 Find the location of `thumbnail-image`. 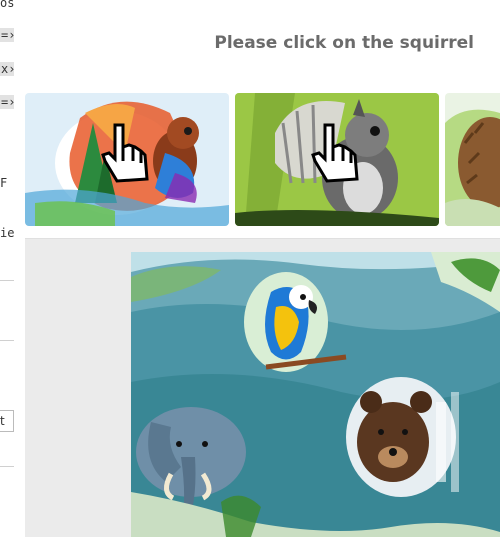

thumbnail-image is located at coordinates (472, 159).